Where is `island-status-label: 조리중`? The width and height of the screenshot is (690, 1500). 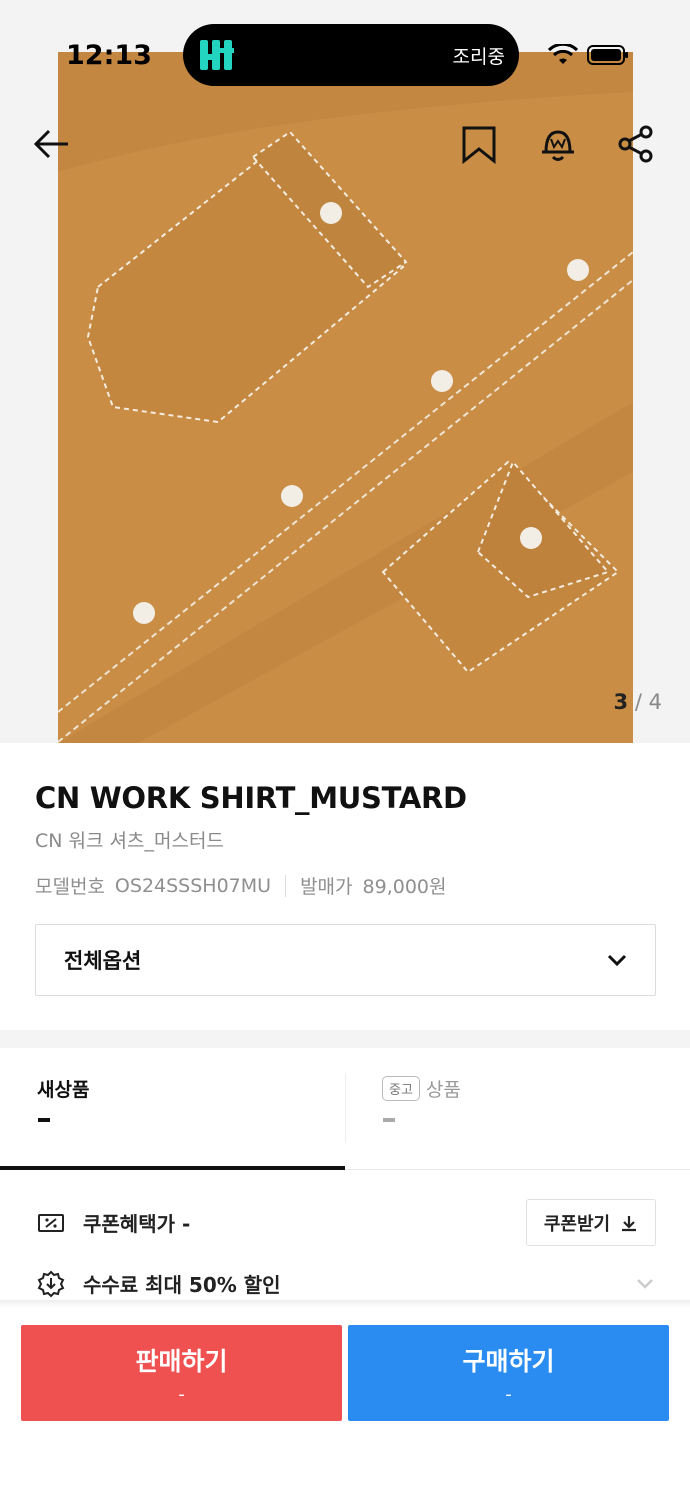 island-status-label: 조리중 is located at coordinates (478, 57).